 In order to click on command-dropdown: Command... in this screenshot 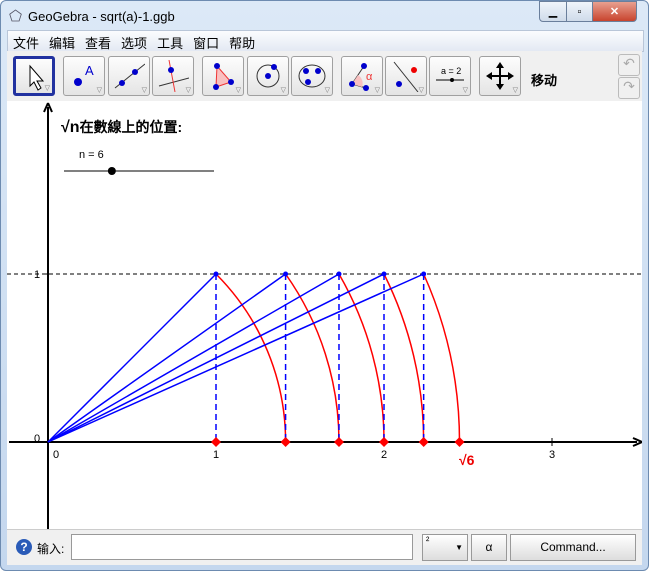, I will do `click(573, 547)`.